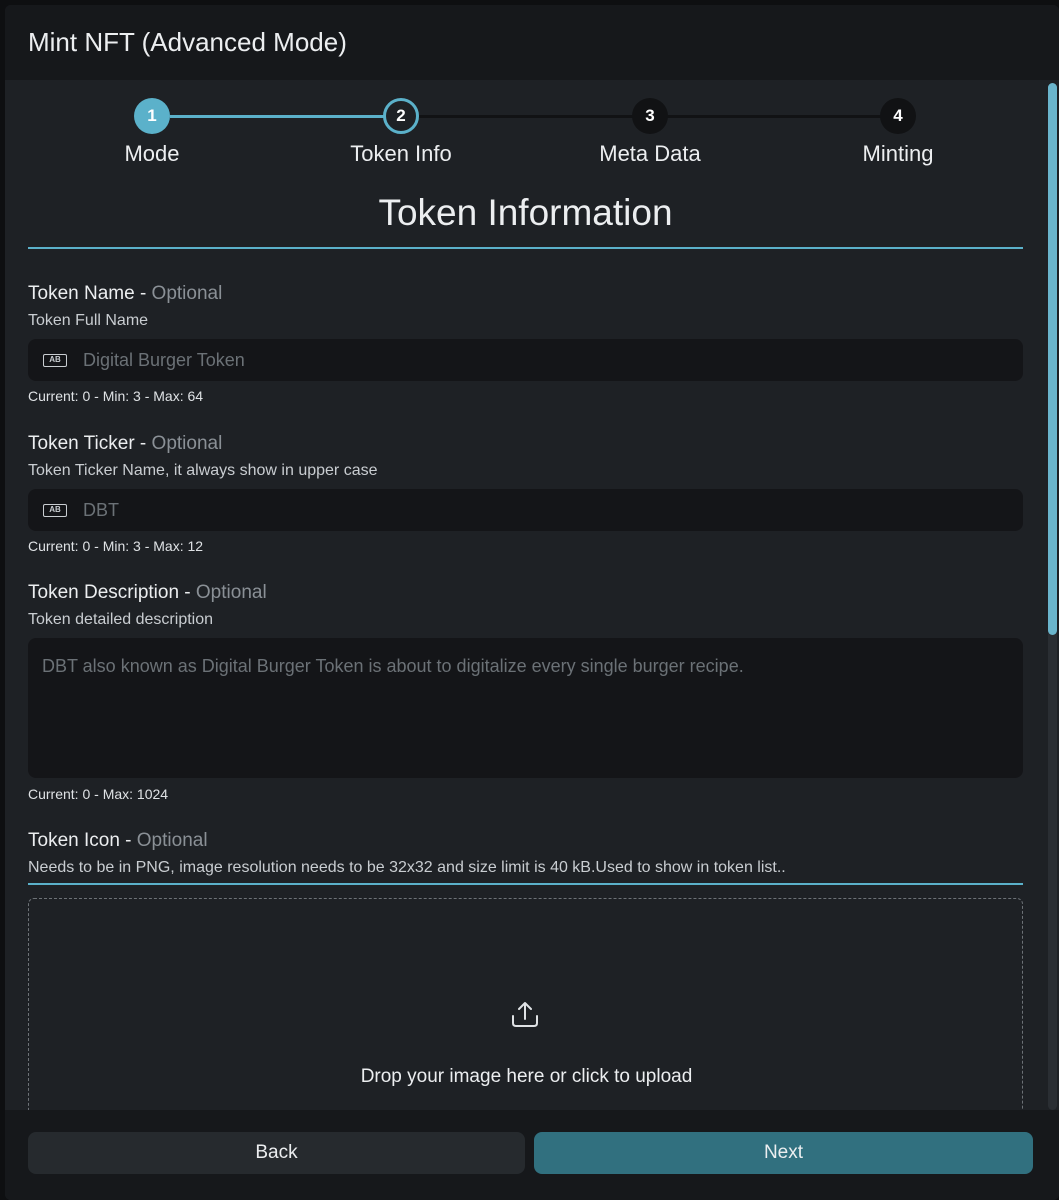 The width and height of the screenshot is (1059, 1200). What do you see at coordinates (90, 443) in the screenshot?
I see `token-ticker-label-text: Token Ticker -` at bounding box center [90, 443].